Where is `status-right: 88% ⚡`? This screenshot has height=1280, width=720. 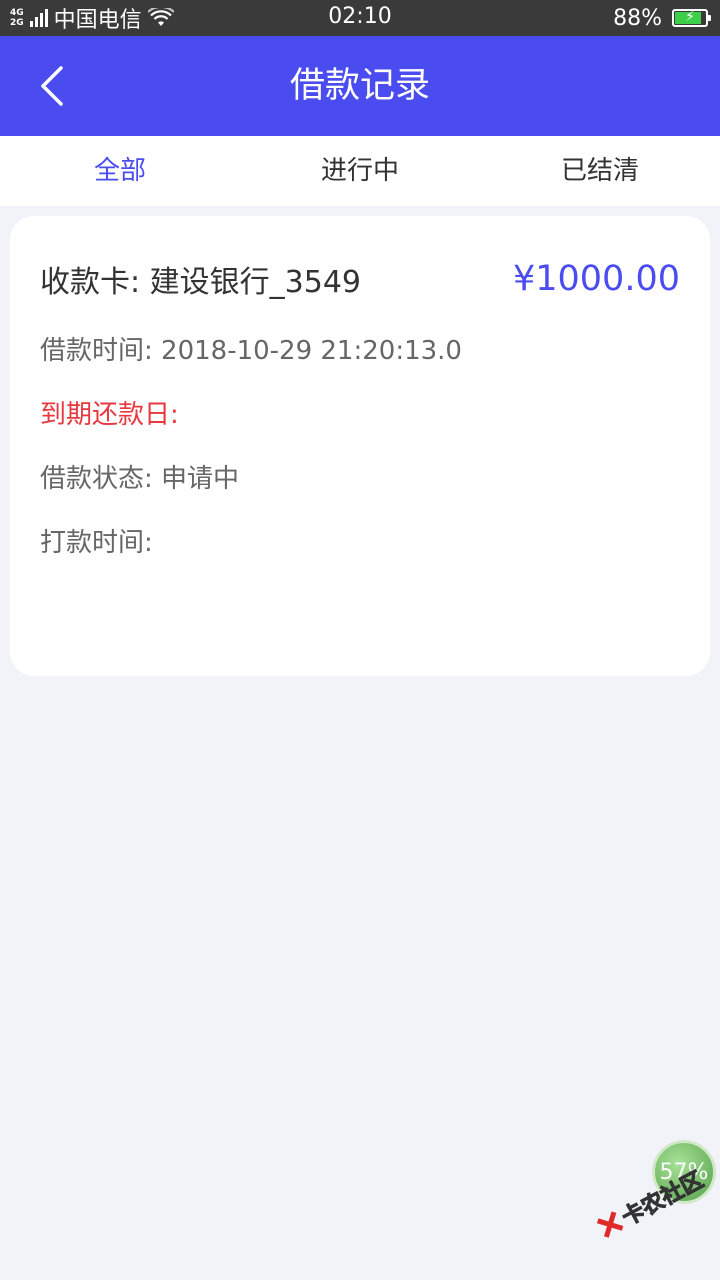
status-right: 88% ⚡ is located at coordinates (662, 18).